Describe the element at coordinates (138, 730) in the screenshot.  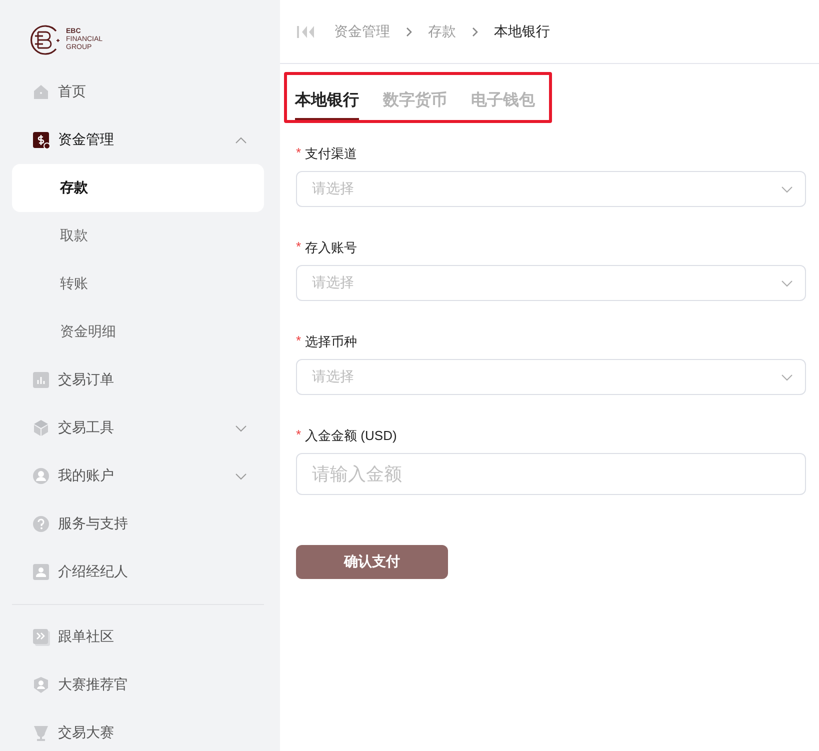
I see `nav-item: 交易大赛` at that location.